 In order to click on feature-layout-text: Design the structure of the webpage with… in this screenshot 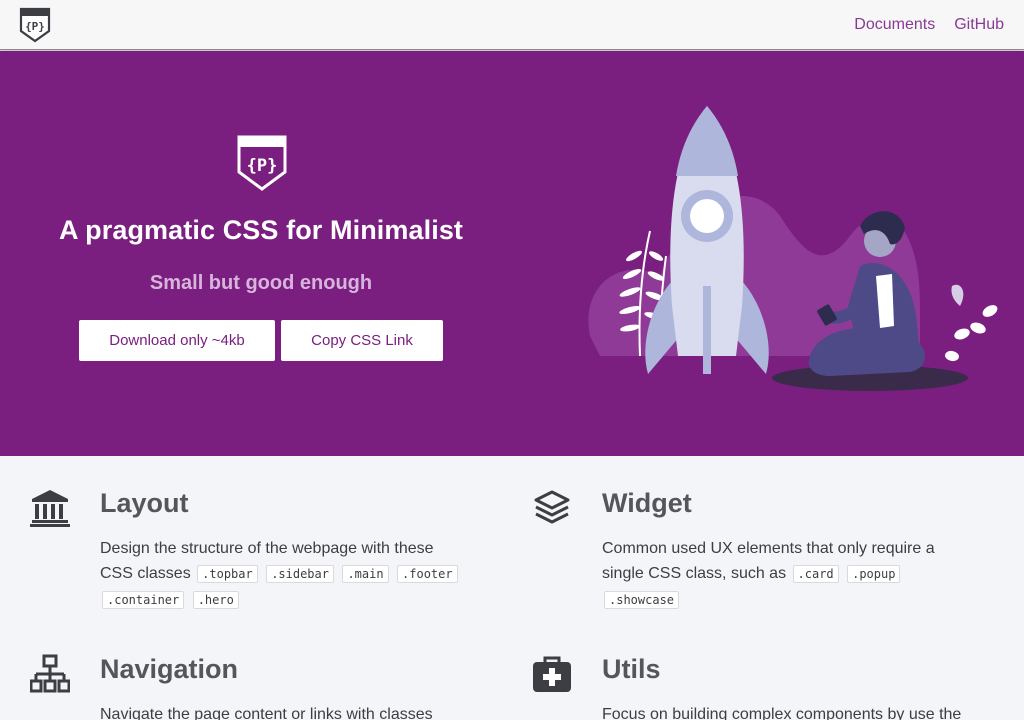, I will do `click(280, 574)`.